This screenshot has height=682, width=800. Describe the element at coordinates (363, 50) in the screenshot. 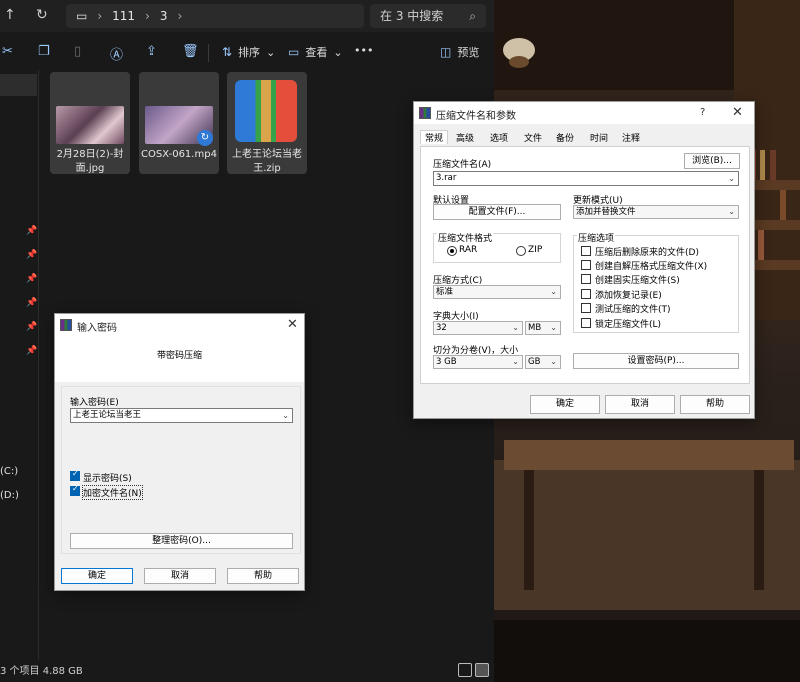

I see `more-options-icon: •••` at that location.